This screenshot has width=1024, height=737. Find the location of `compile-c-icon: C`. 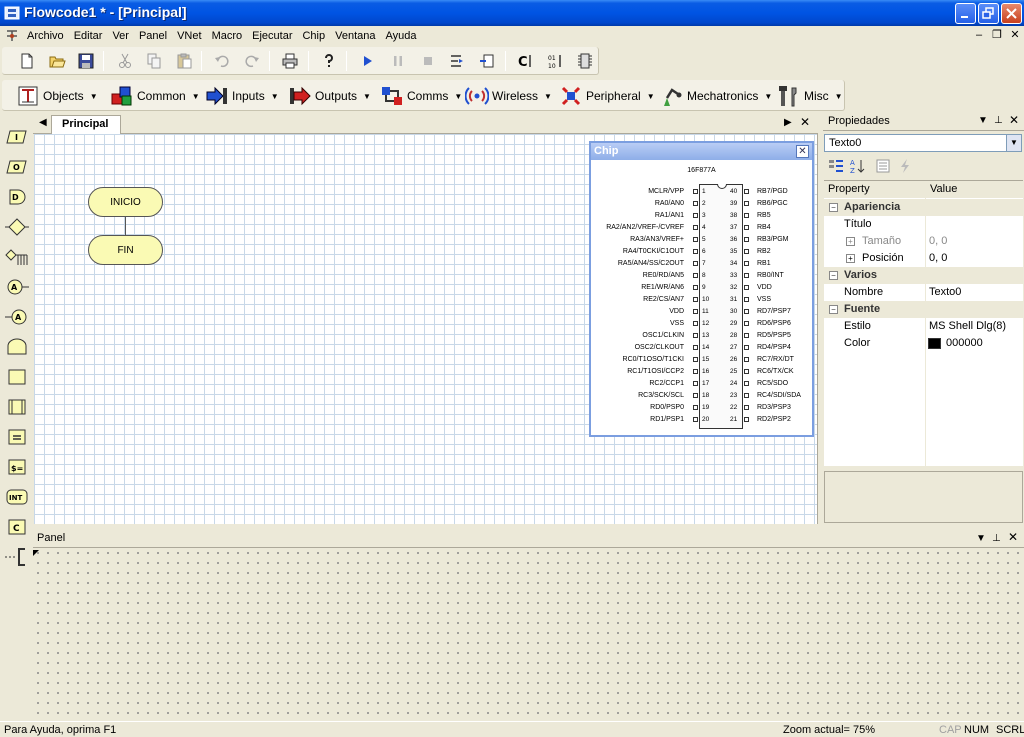

compile-c-icon: C is located at coordinates (525, 61).